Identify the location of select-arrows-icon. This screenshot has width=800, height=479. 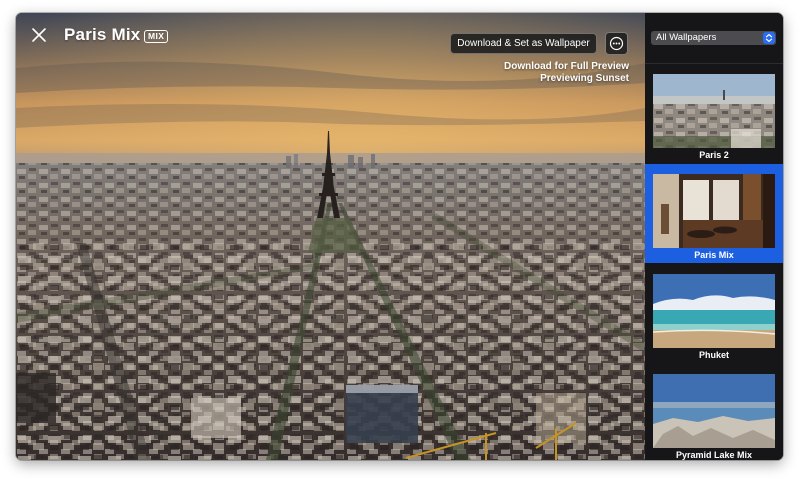
(769, 38).